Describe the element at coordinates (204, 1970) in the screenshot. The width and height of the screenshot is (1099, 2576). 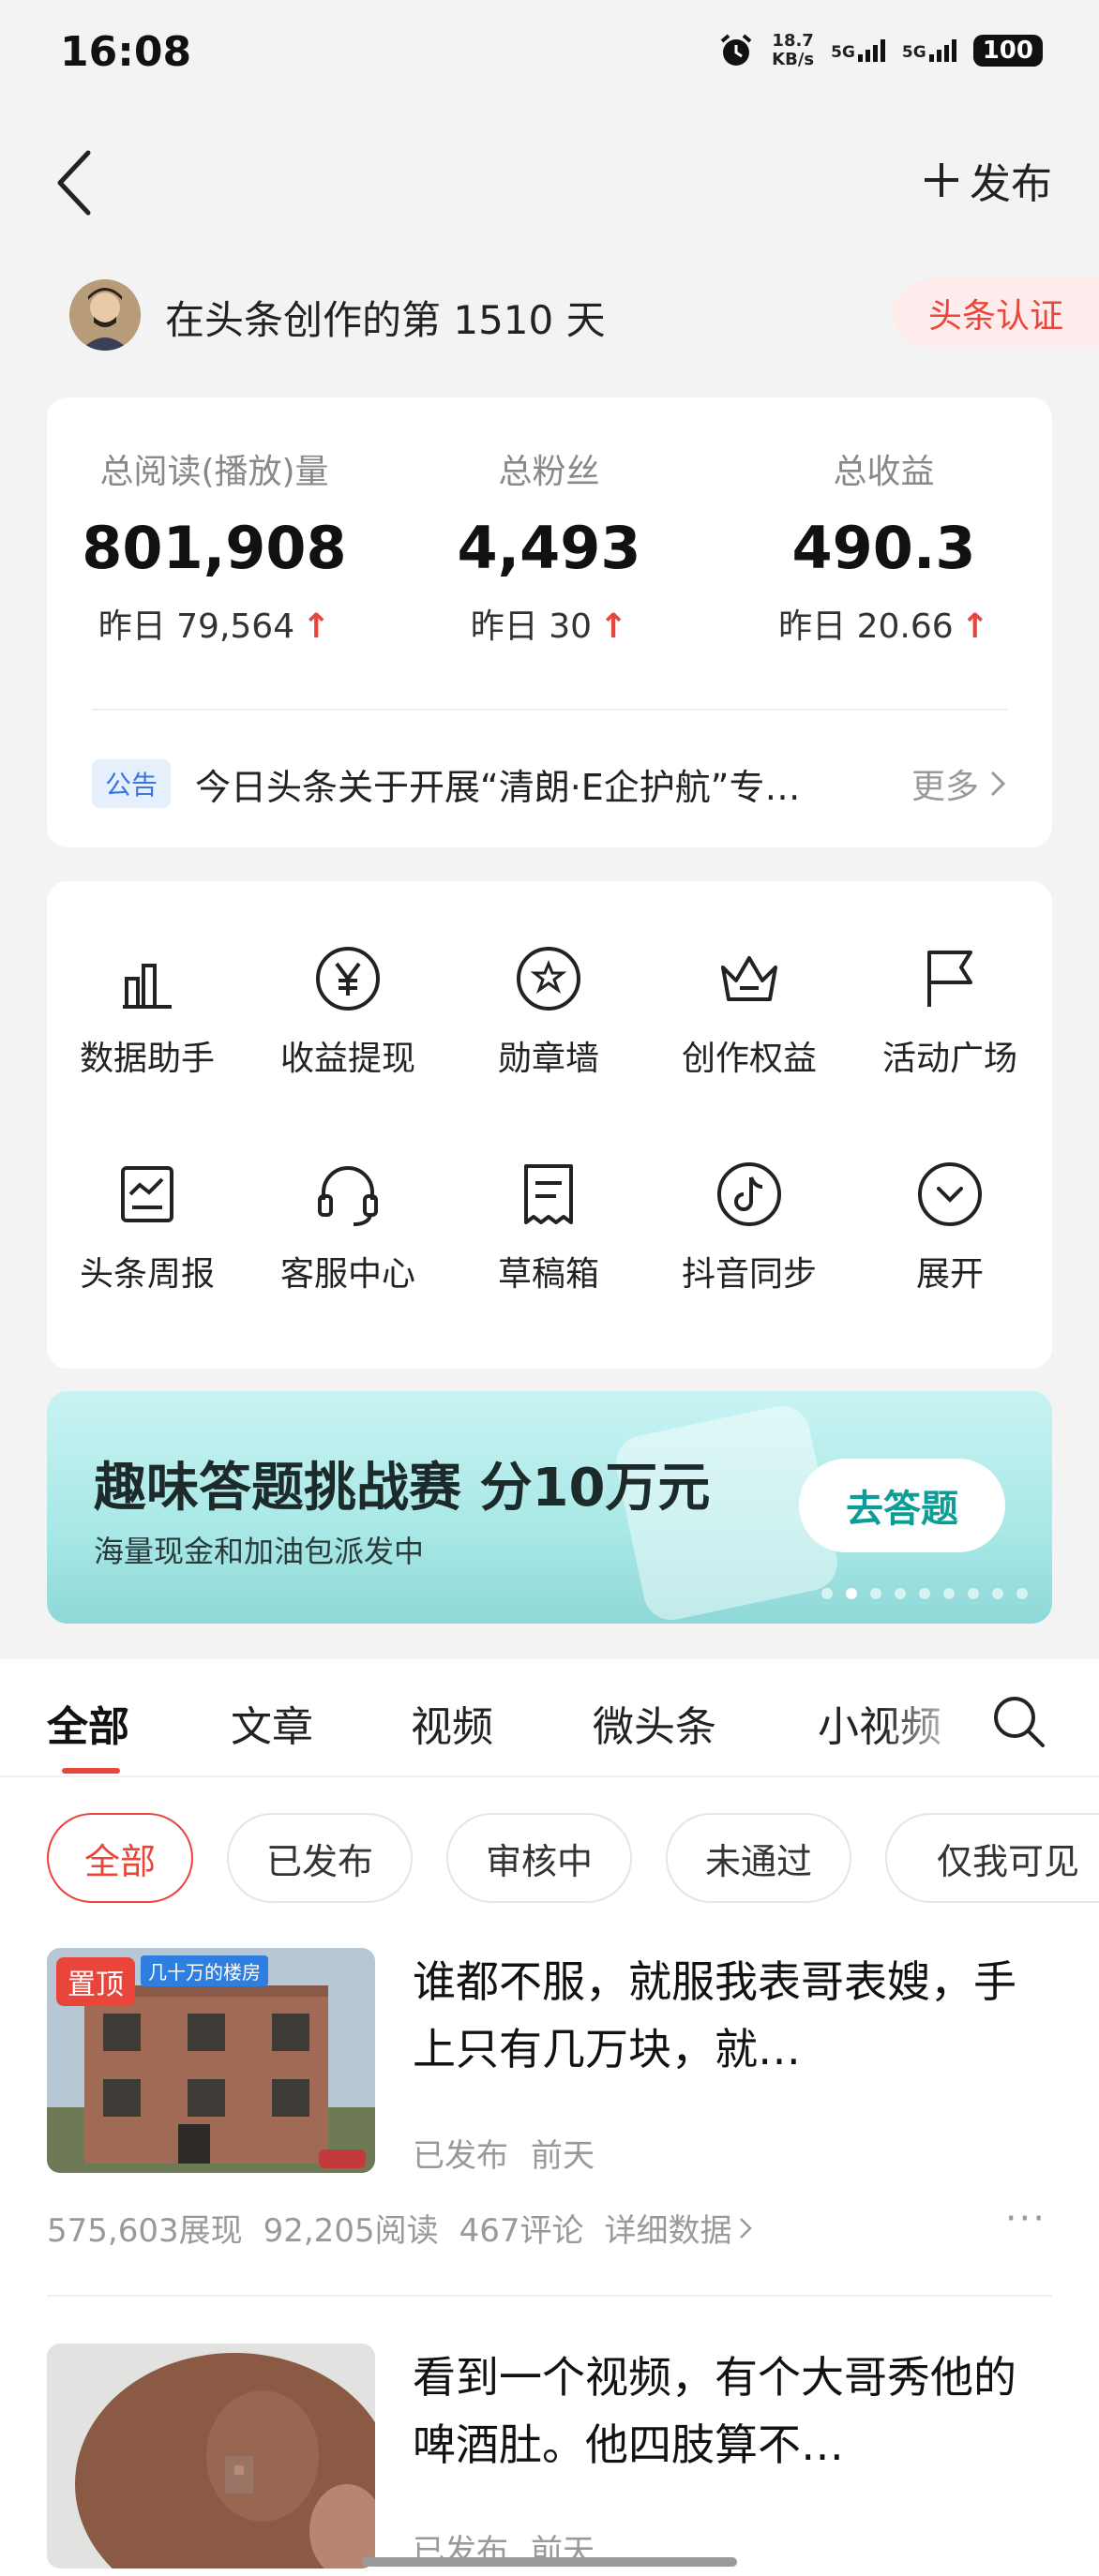
I see `thumbnail-caption: 几十万的楼房` at that location.